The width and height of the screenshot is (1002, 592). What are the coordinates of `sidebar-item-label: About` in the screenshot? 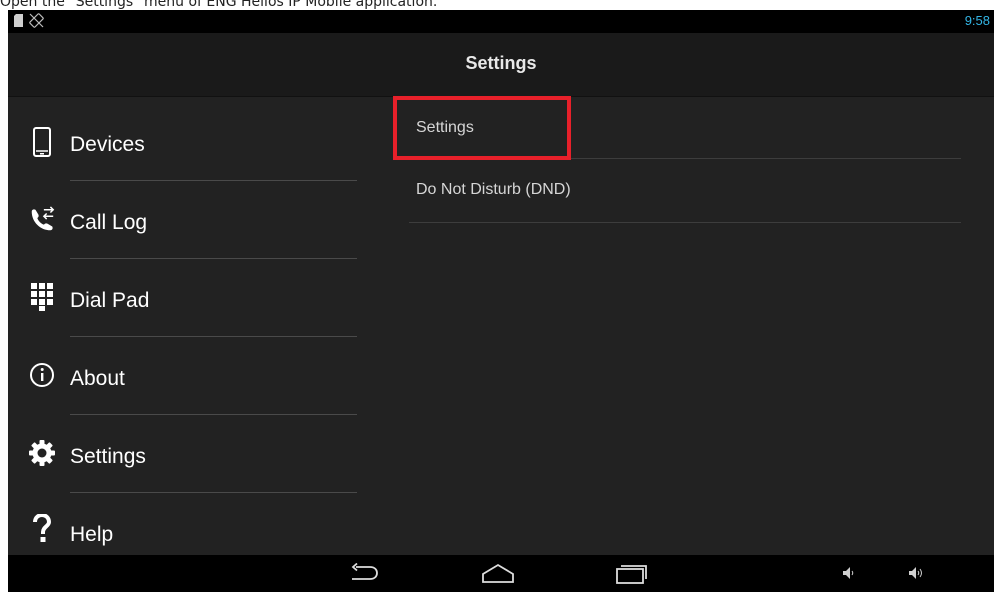 It's located at (97, 378).